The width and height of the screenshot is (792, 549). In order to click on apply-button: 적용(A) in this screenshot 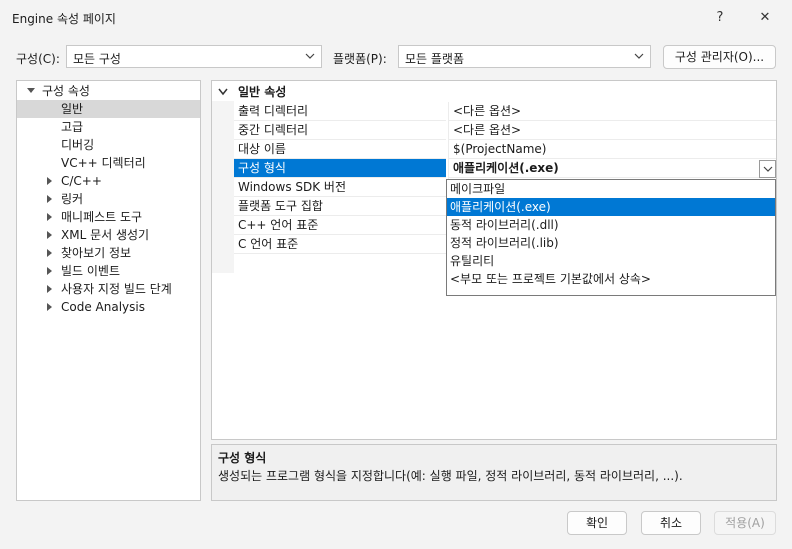, I will do `click(745, 523)`.